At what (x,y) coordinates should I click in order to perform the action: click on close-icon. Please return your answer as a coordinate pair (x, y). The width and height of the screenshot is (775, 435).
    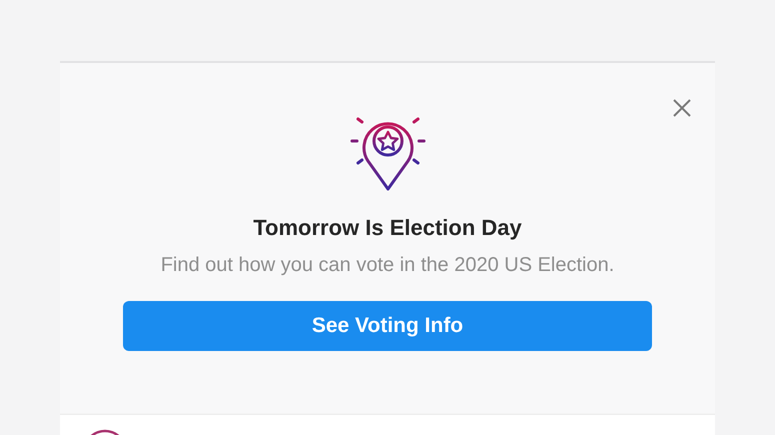
    Looking at the image, I should click on (682, 108).